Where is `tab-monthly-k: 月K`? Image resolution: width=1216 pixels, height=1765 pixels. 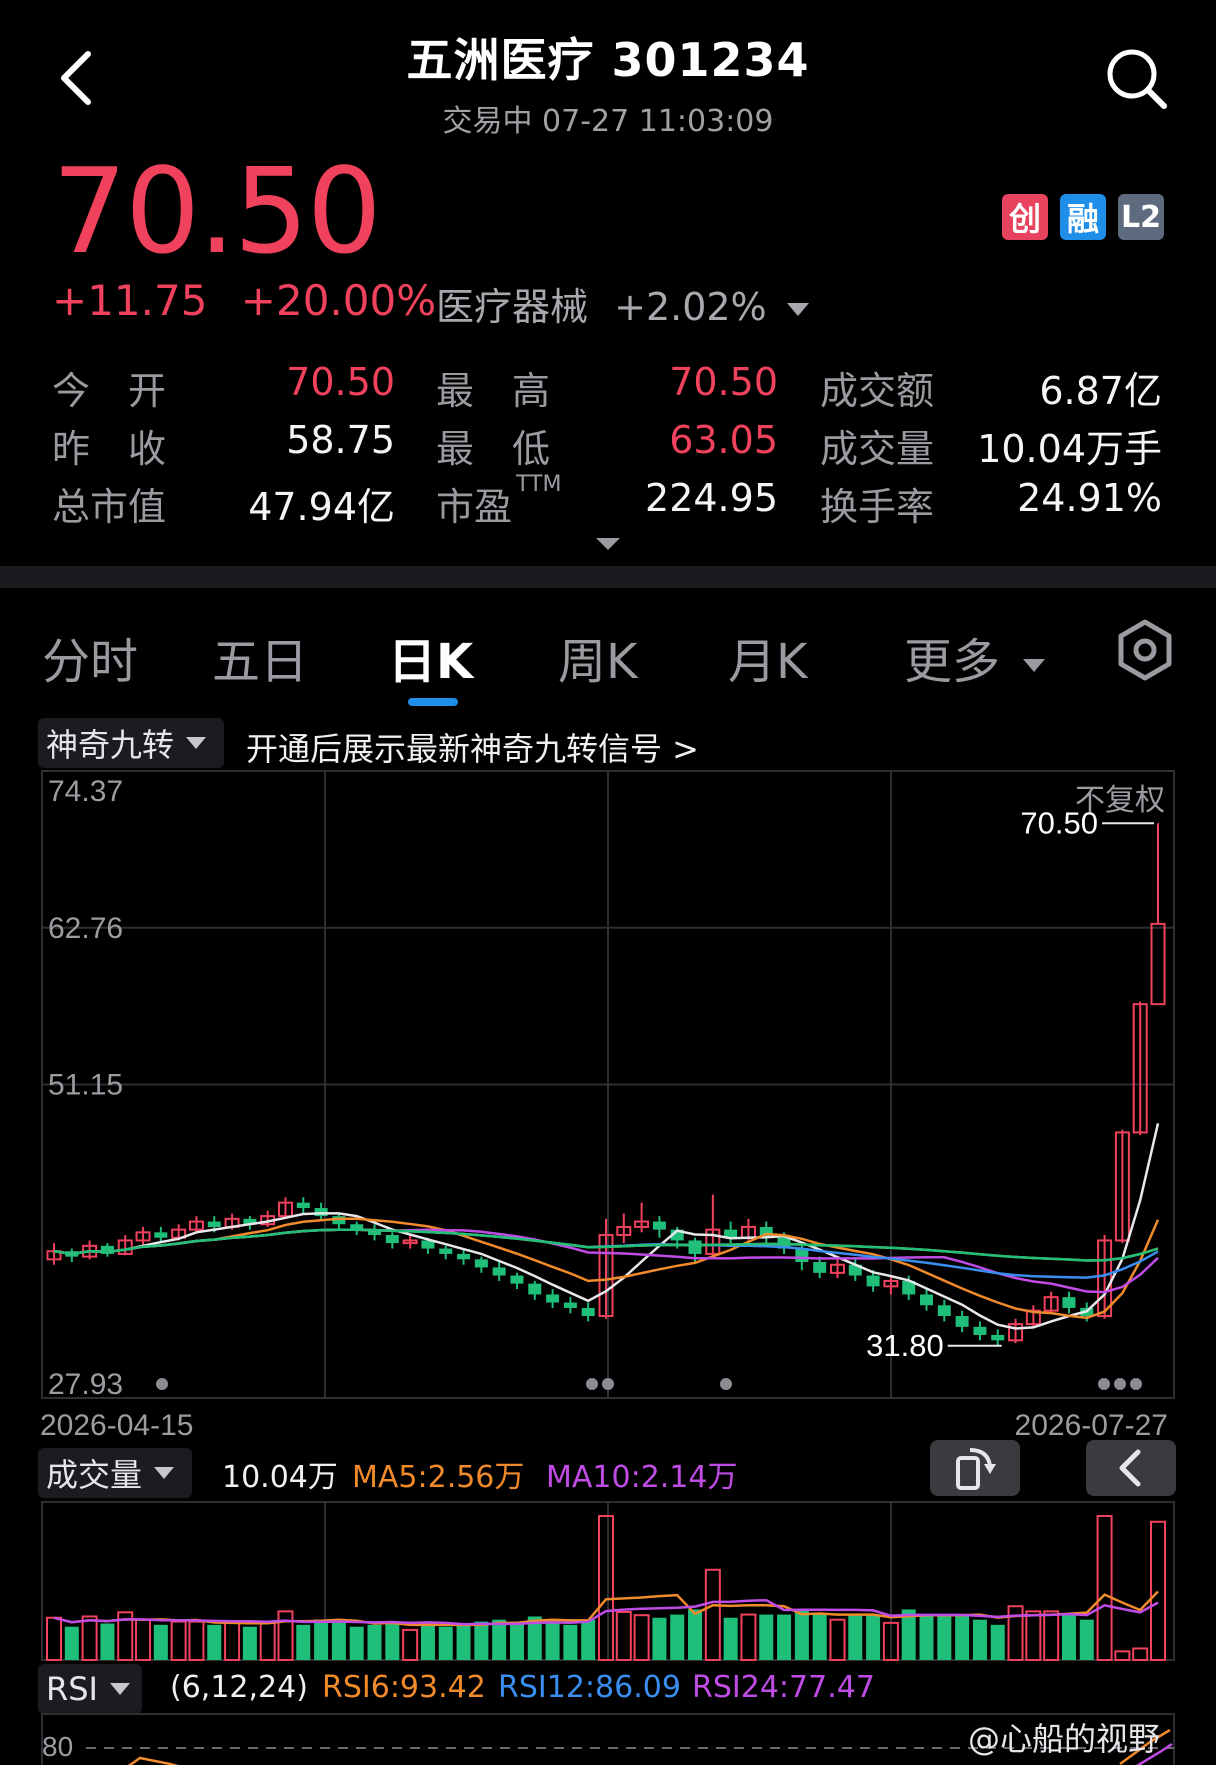
tab-monthly-k: 月K is located at coordinates (767, 657).